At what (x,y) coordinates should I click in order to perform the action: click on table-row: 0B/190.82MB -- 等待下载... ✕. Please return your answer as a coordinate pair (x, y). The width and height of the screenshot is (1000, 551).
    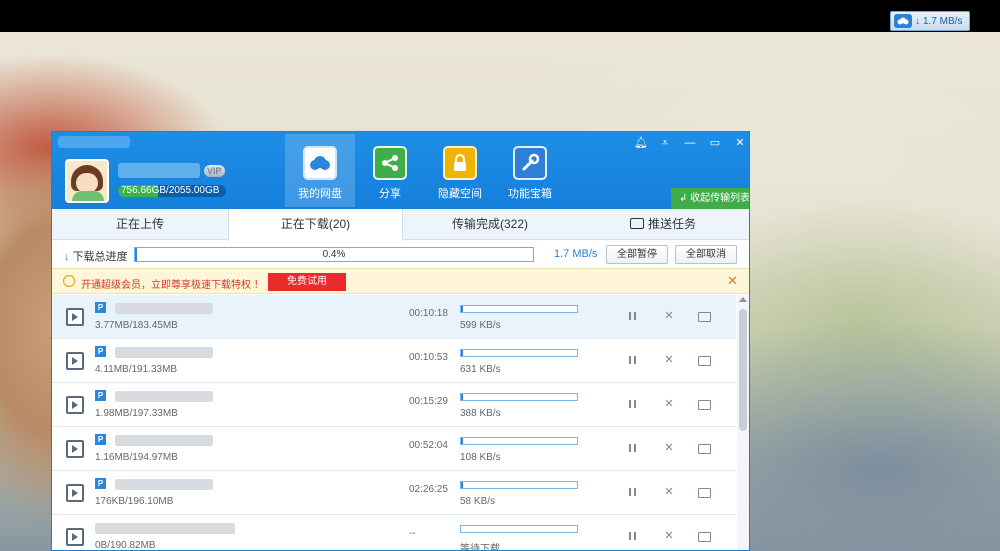
    Looking at the image, I should click on (394, 533).